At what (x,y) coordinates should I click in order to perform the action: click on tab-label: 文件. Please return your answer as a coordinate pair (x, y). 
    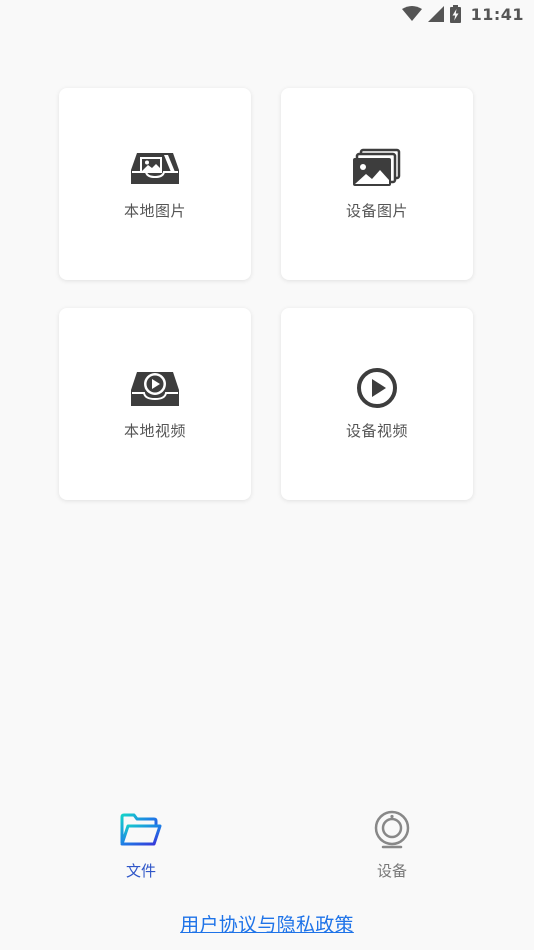
    Looking at the image, I should click on (140, 871).